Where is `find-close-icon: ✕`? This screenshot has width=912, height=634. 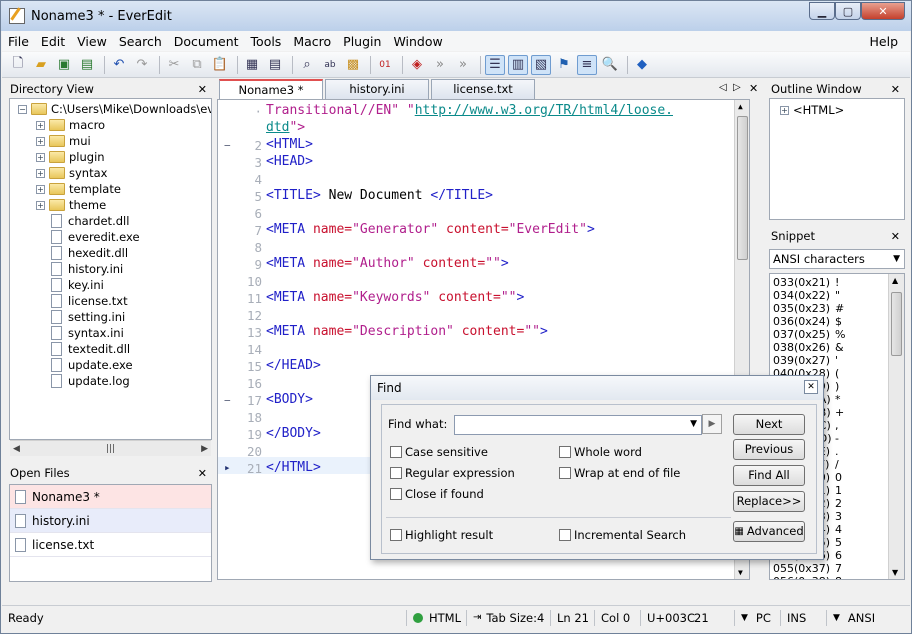
find-close-icon: ✕ is located at coordinates (811, 387).